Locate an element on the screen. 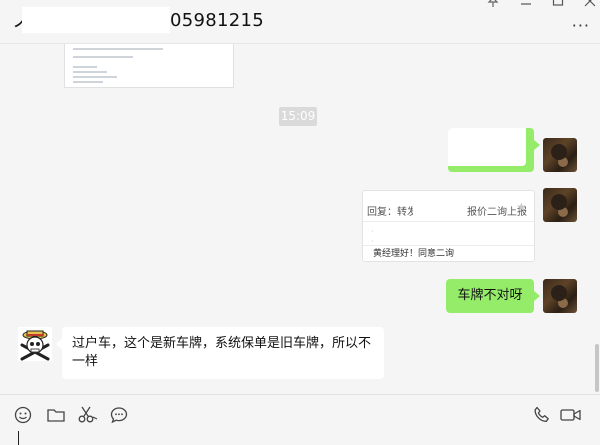 This screenshot has height=445, width=600. more-icon: ··· is located at coordinates (581, 25).